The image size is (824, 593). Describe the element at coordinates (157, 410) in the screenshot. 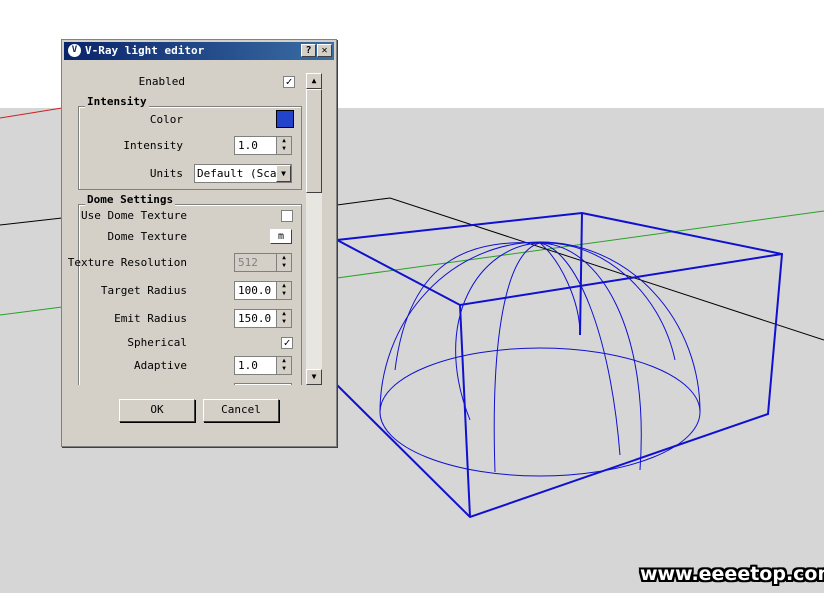

I see `ok-button: OK` at that location.